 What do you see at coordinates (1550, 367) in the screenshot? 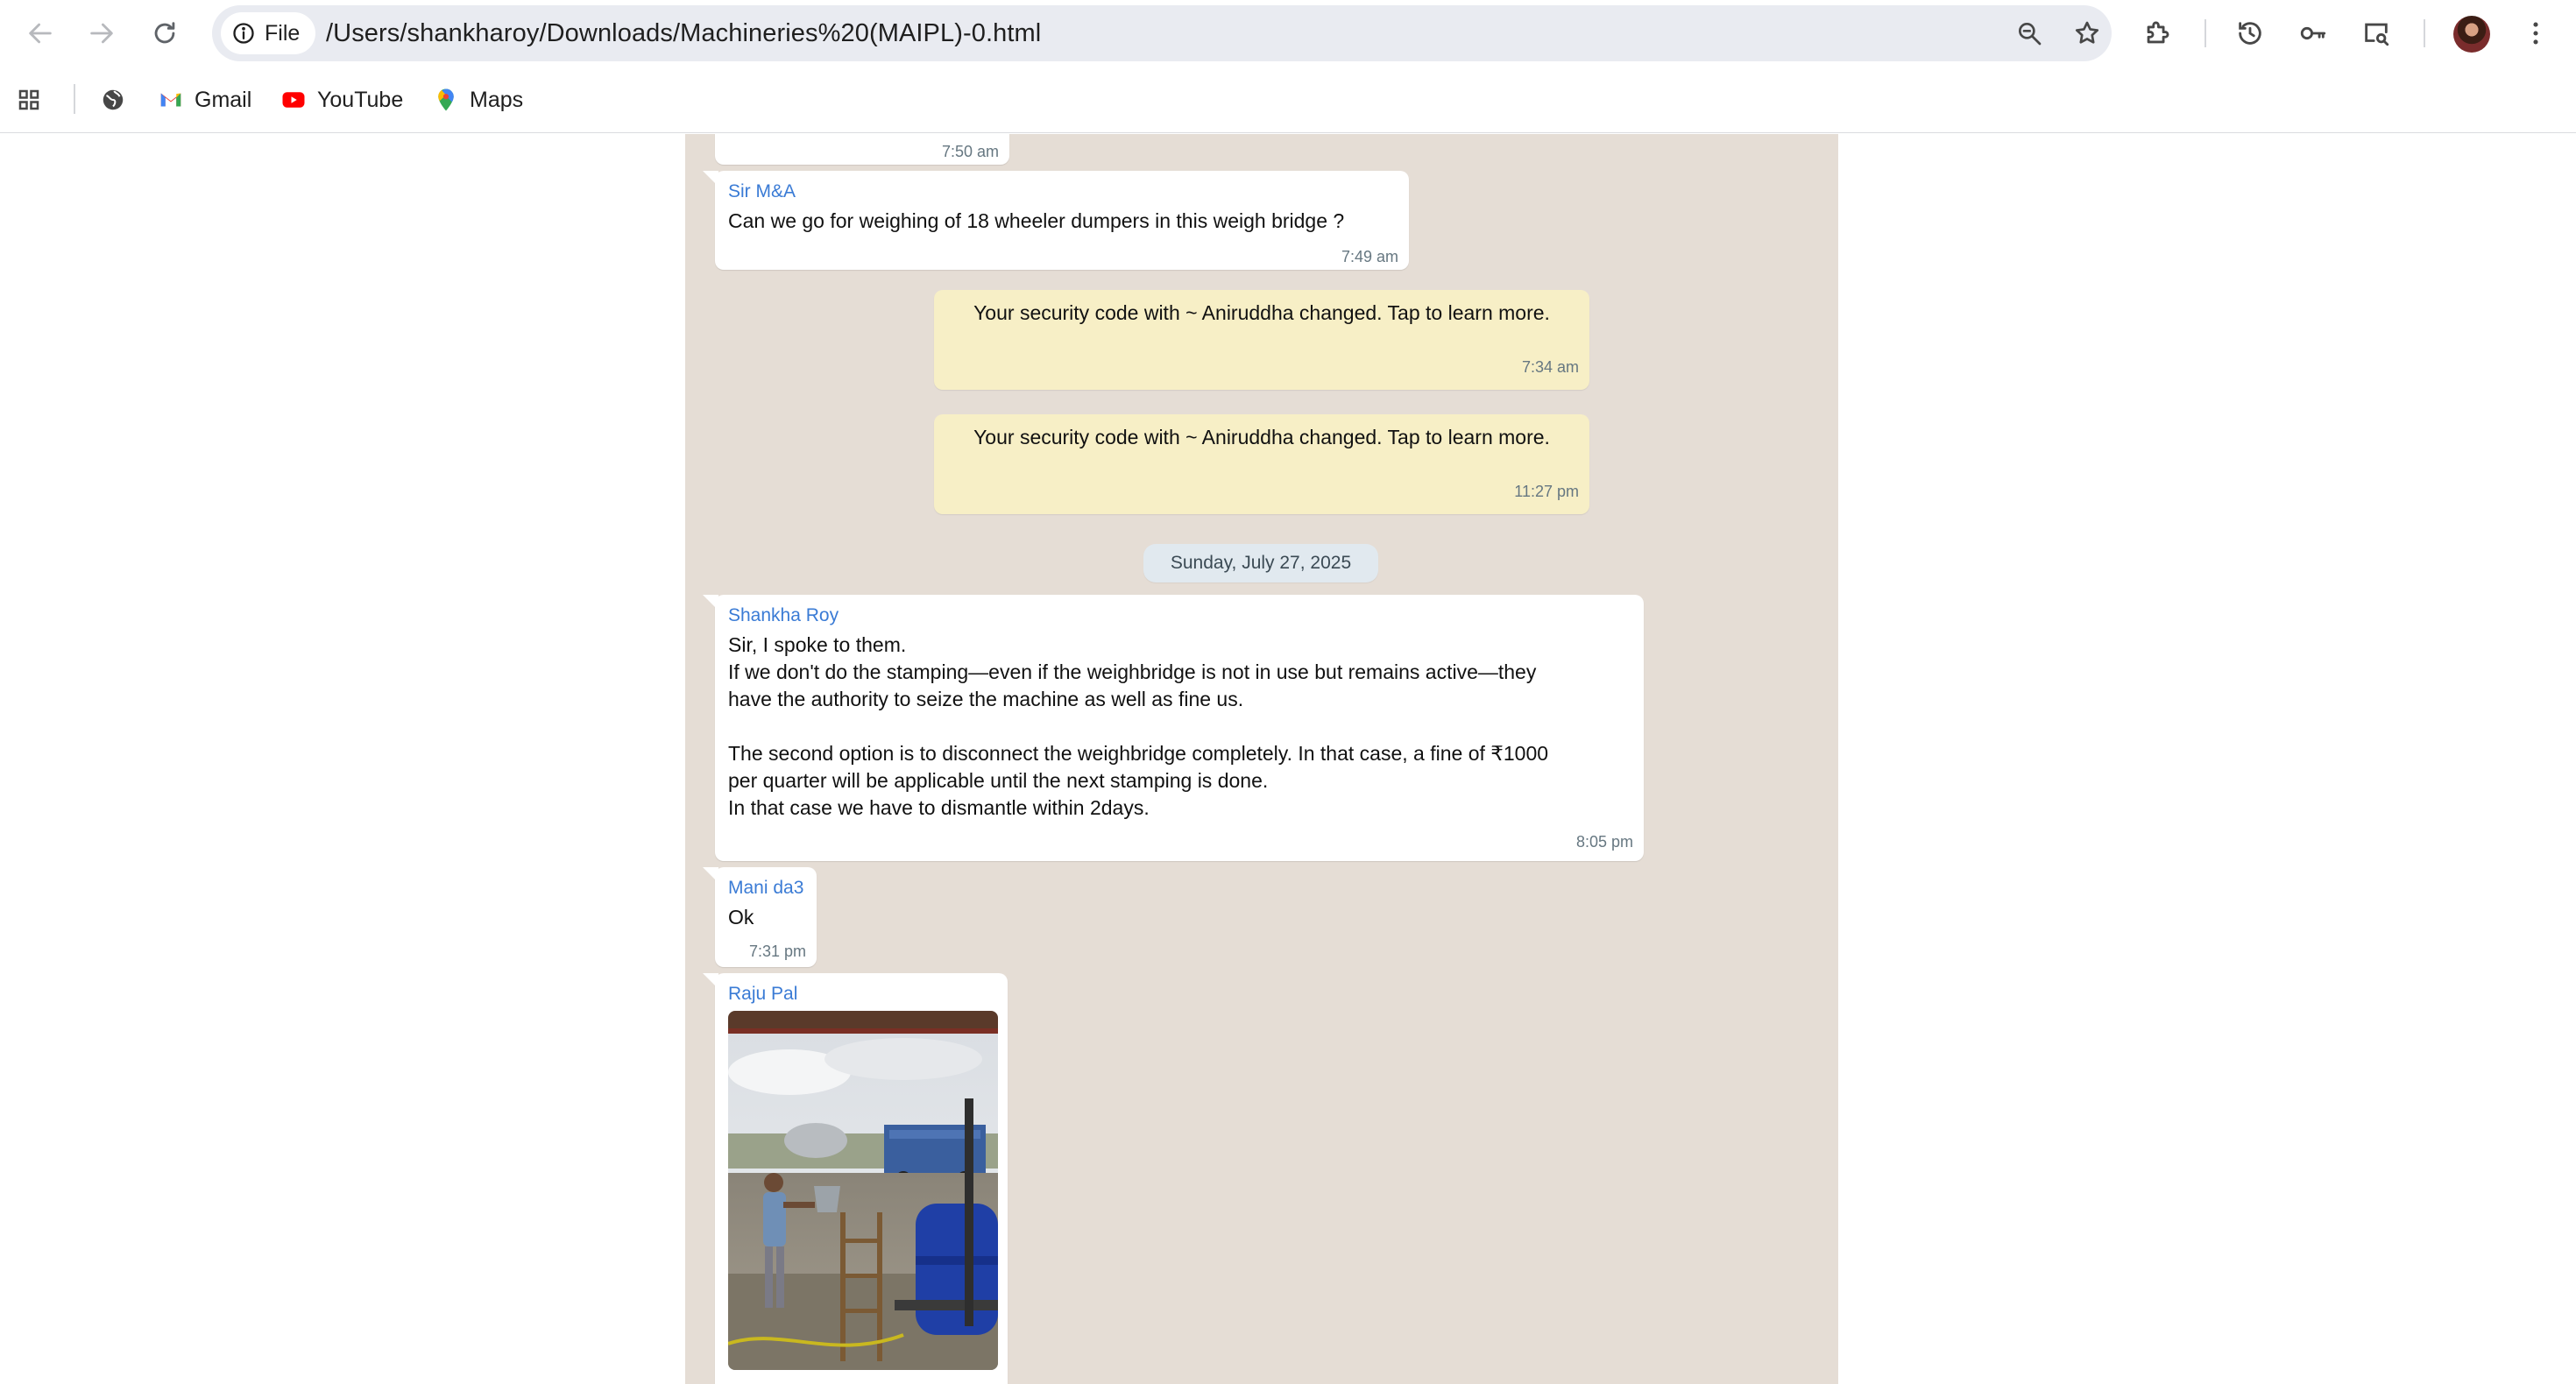
I see `message-time: 7:34 am` at bounding box center [1550, 367].